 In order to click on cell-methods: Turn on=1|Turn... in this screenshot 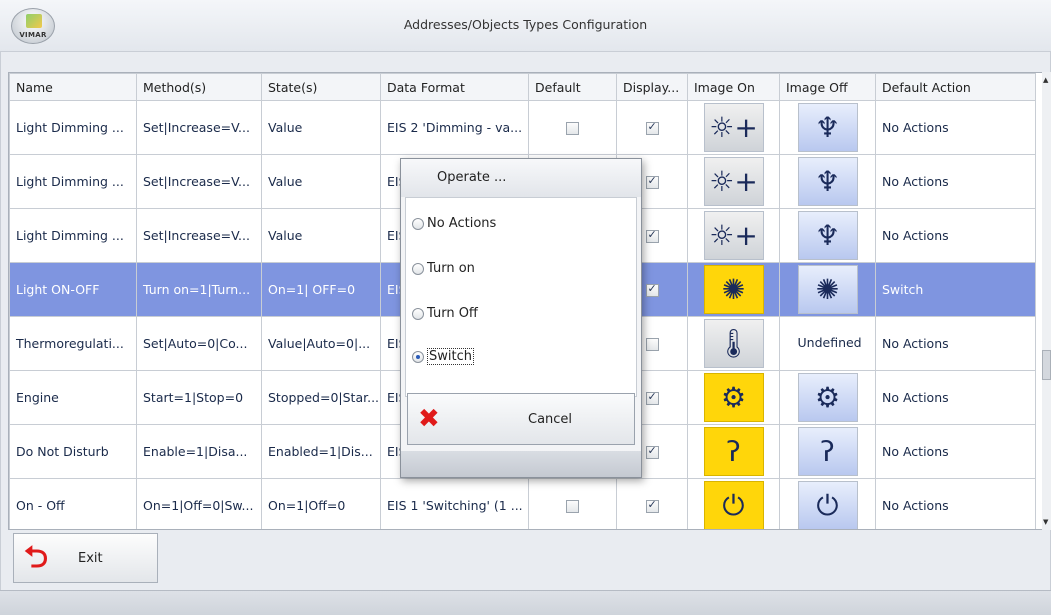, I will do `click(199, 289)`.